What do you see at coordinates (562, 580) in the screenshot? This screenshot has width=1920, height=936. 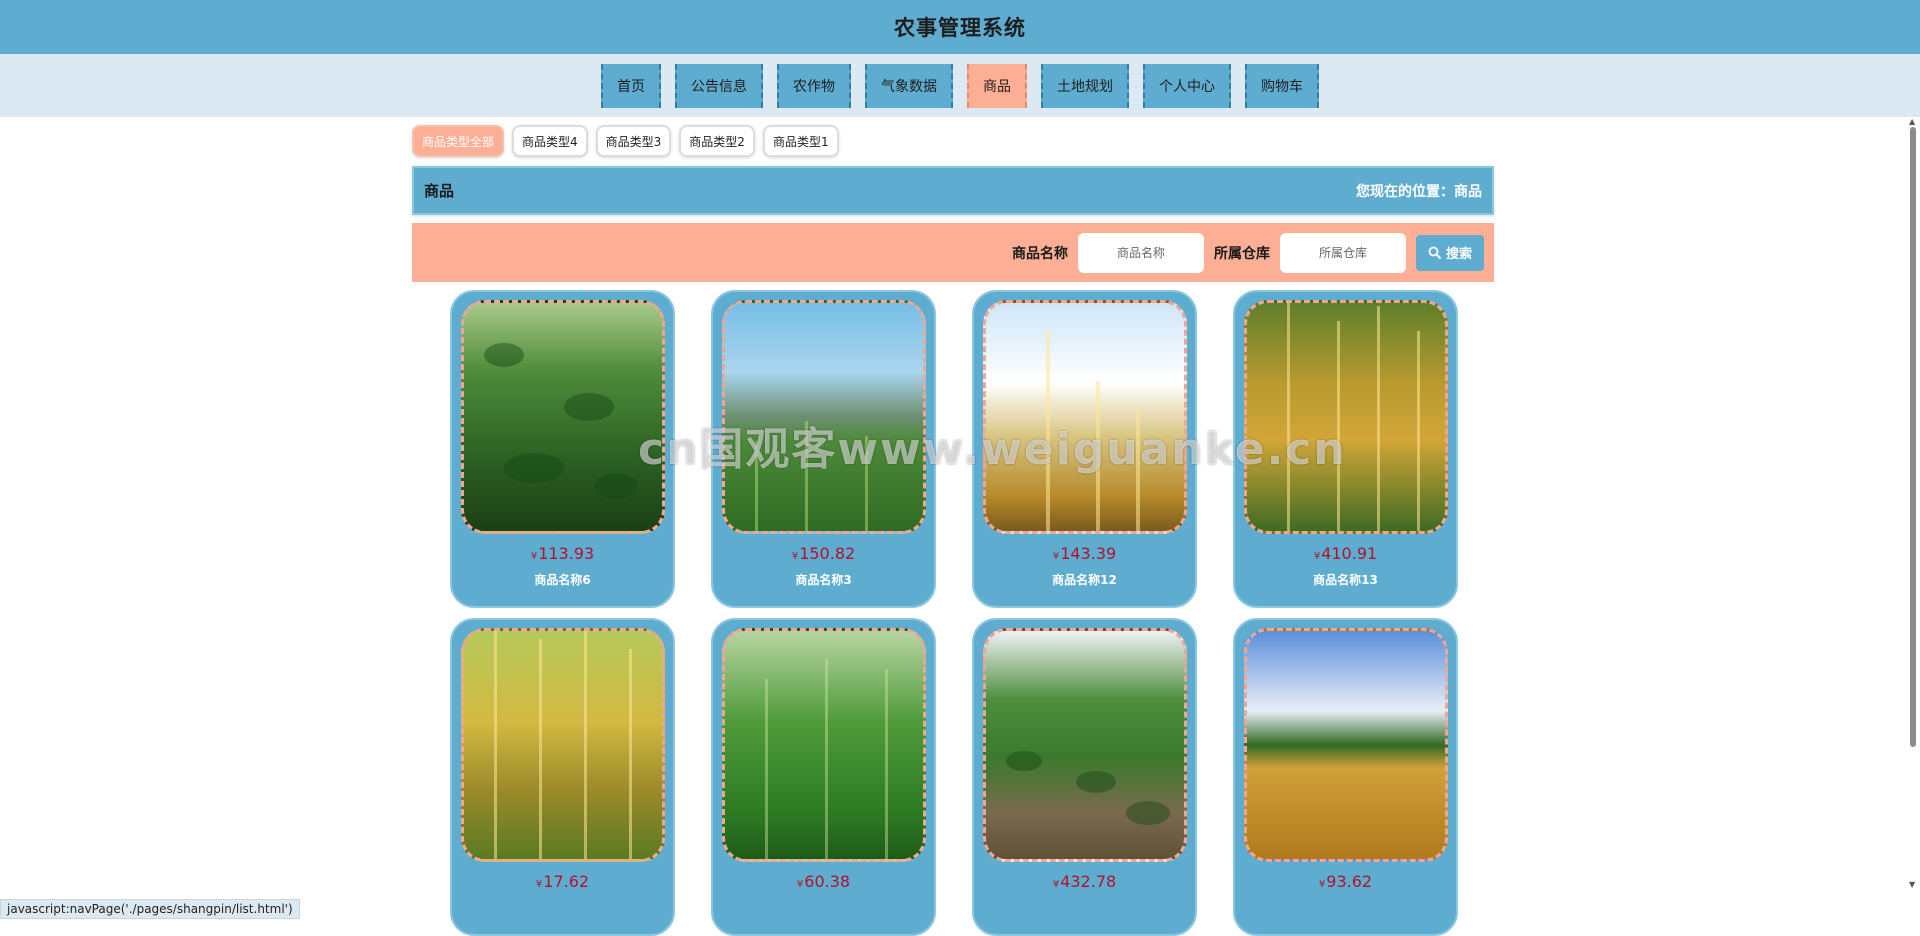 I see `product-name: 商品名称6` at bounding box center [562, 580].